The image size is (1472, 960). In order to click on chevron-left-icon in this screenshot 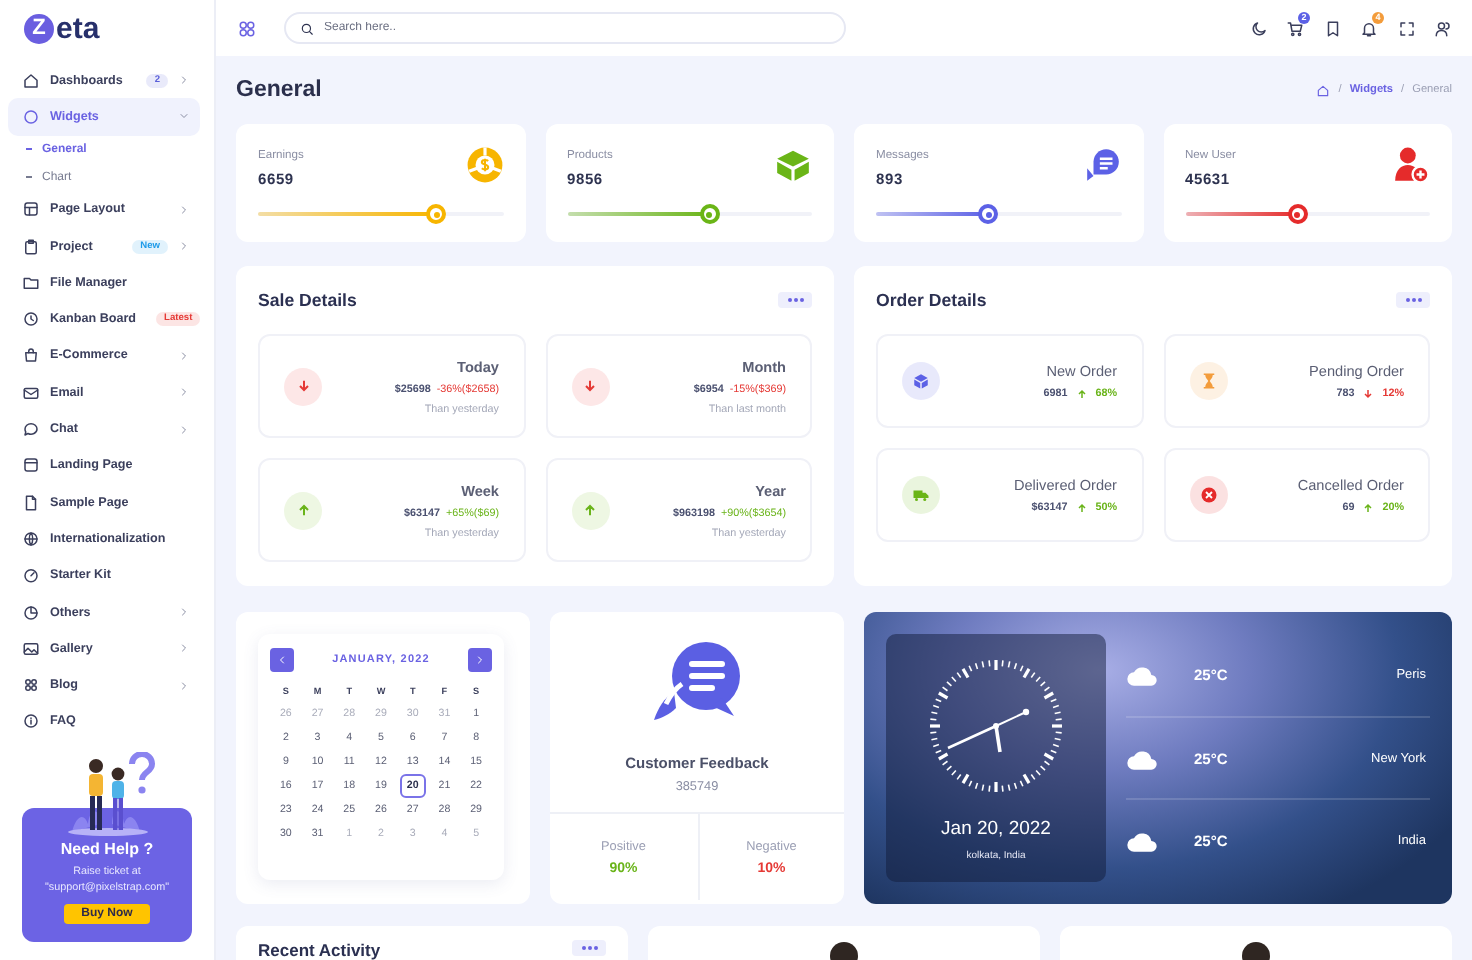, I will do `click(282, 660)`.